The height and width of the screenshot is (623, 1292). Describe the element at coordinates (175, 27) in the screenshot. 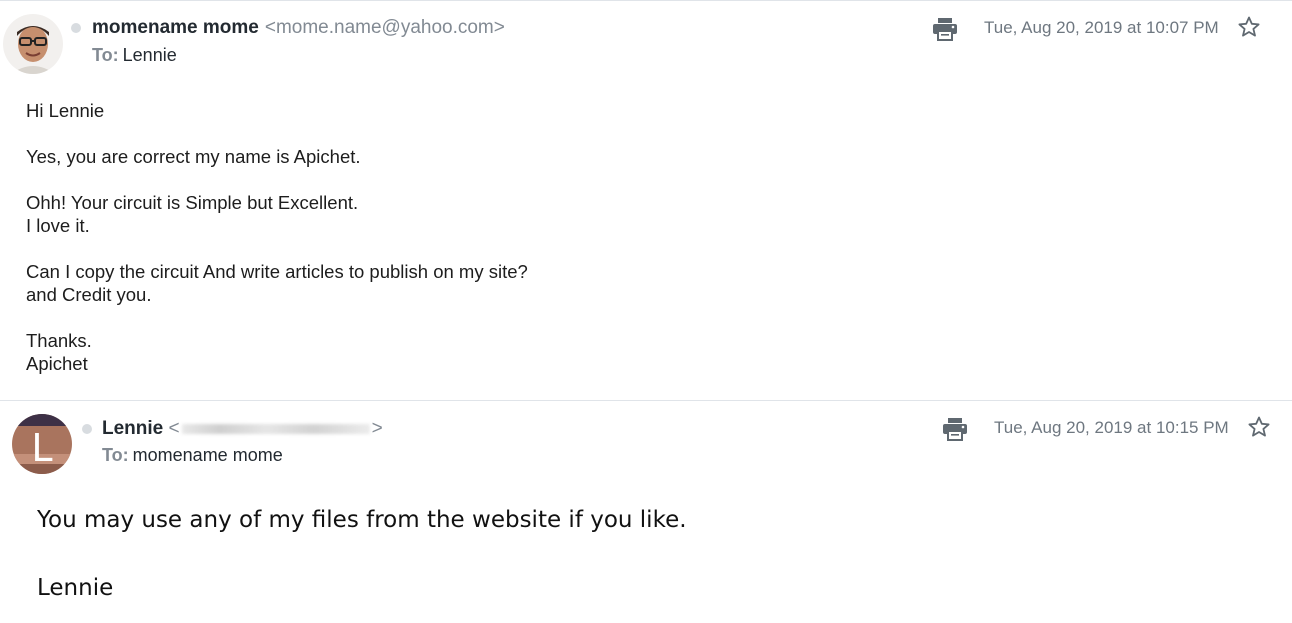

I see `sender-name: momename mome` at that location.